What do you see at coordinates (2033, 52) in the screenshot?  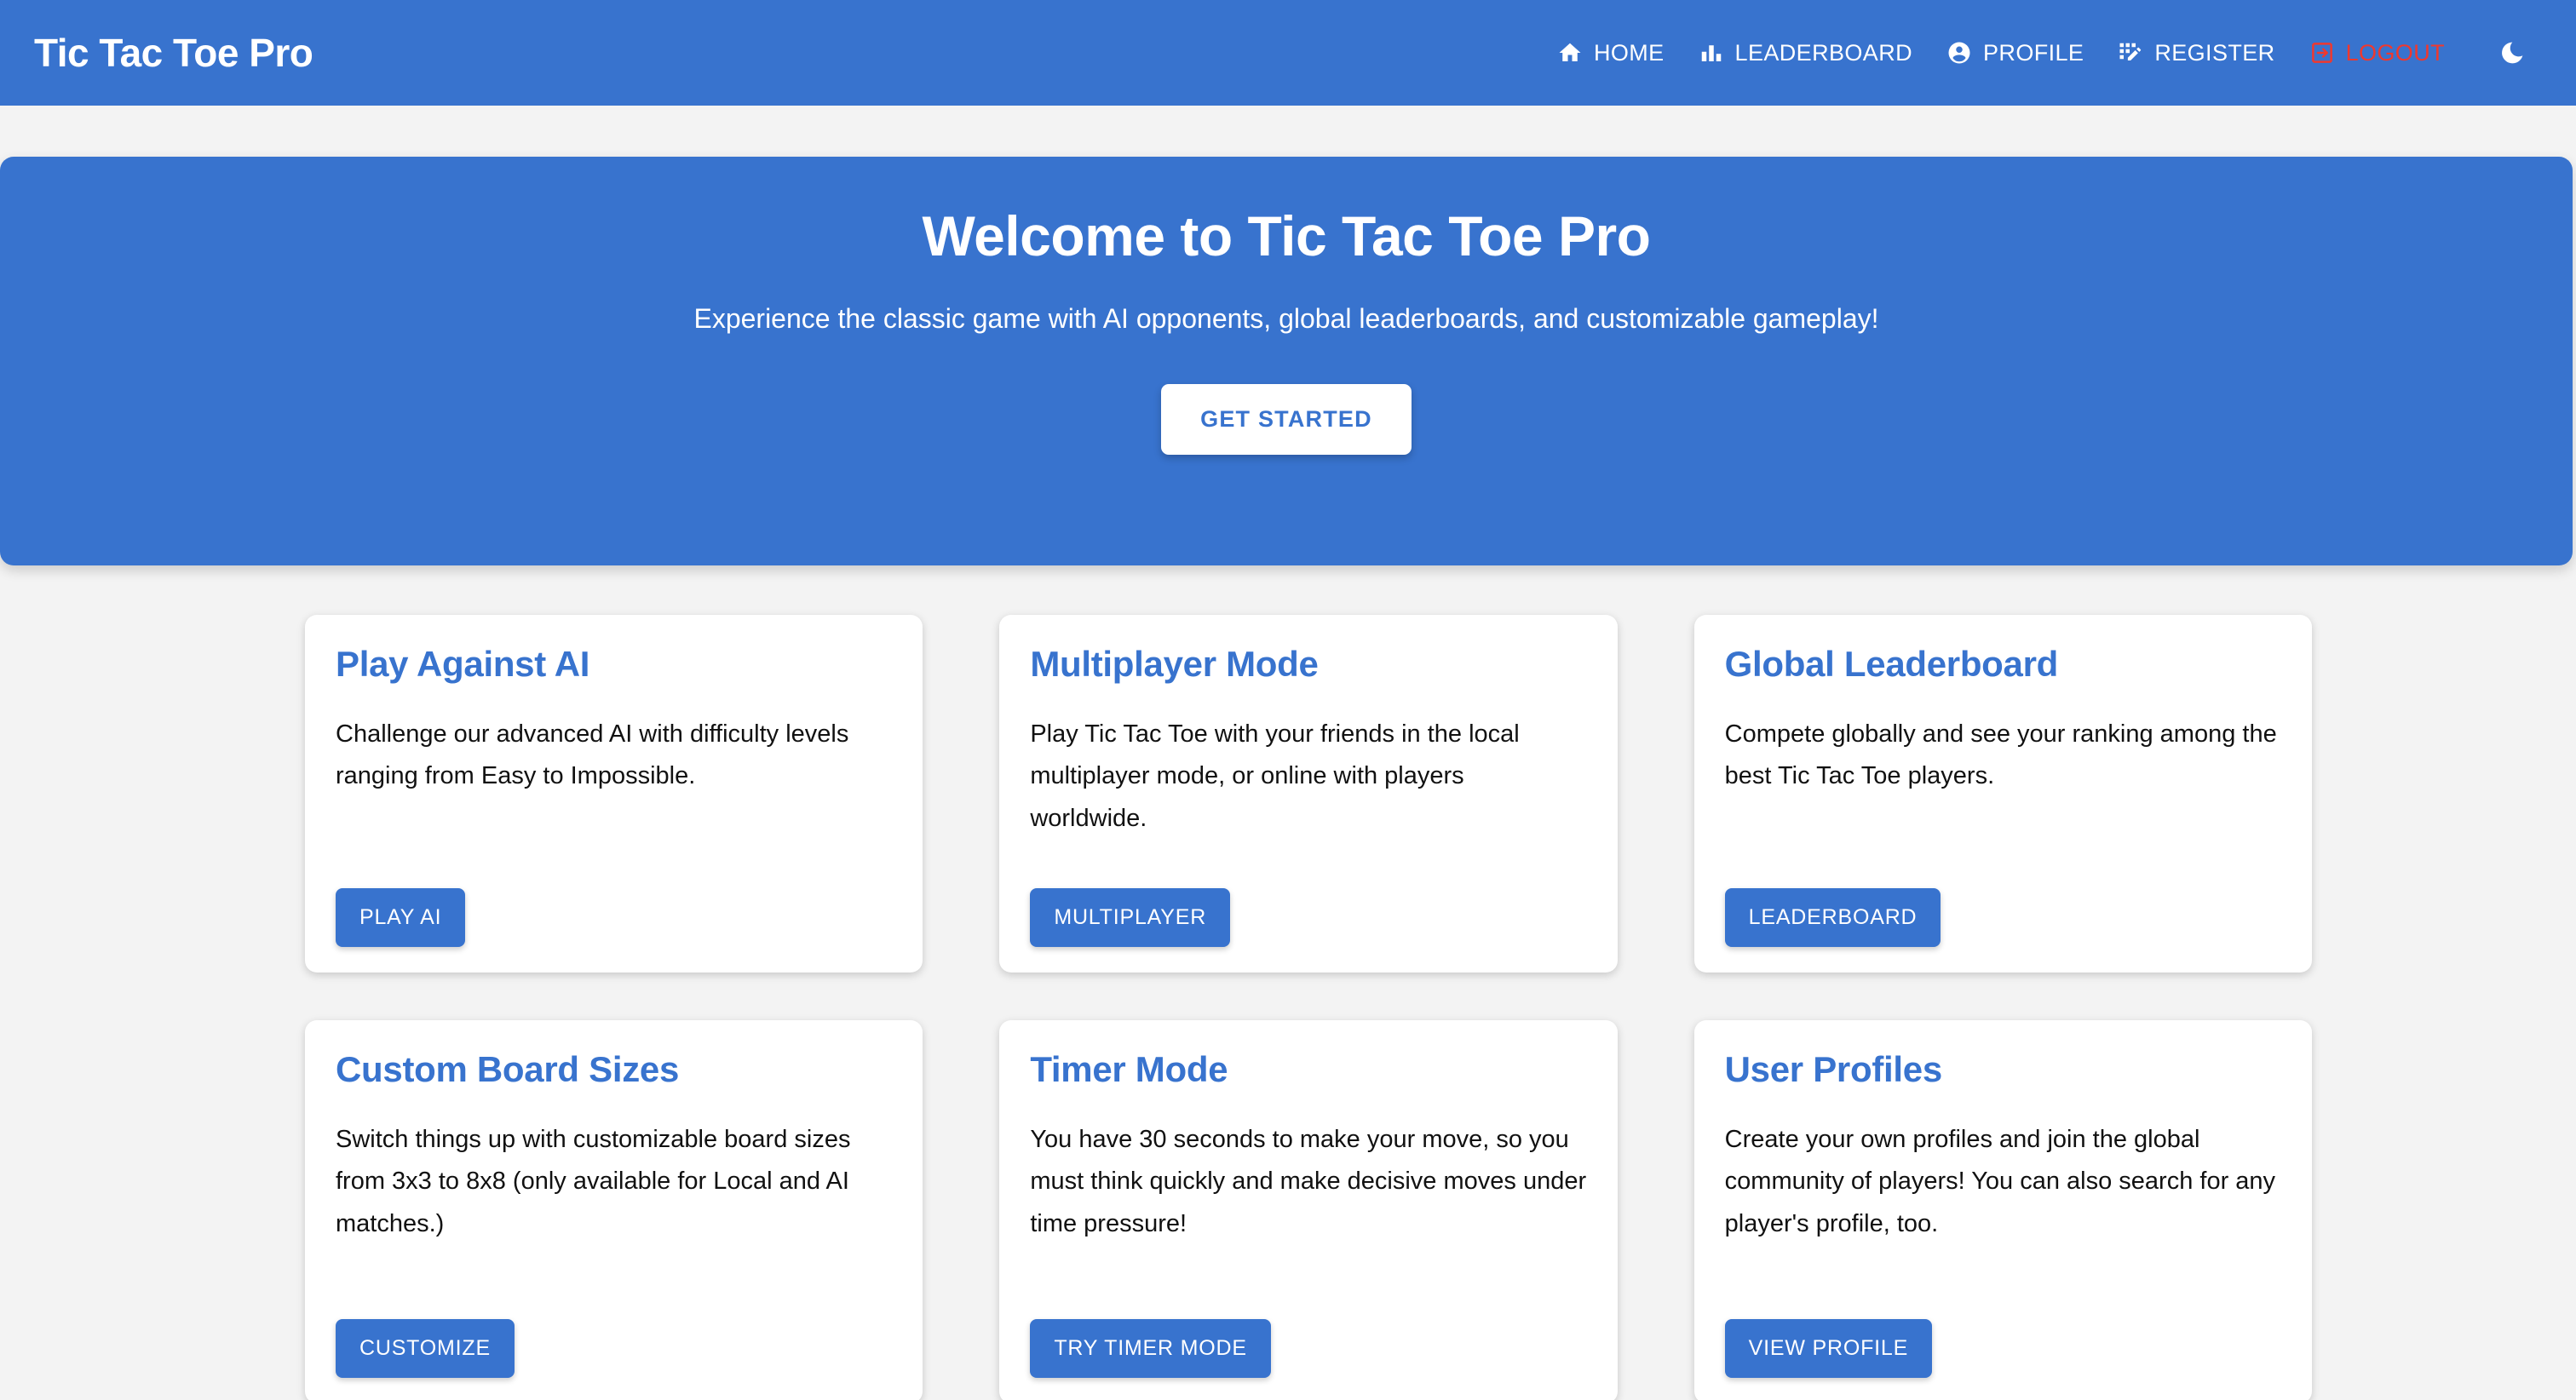 I see `nav-item-profile-label: PROFILE` at bounding box center [2033, 52].